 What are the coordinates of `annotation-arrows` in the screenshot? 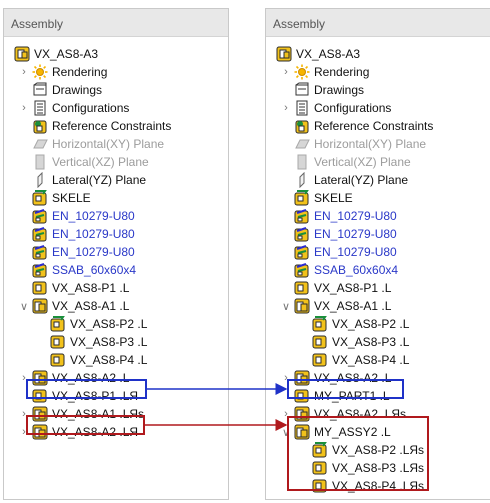 It's located at (216, 407).